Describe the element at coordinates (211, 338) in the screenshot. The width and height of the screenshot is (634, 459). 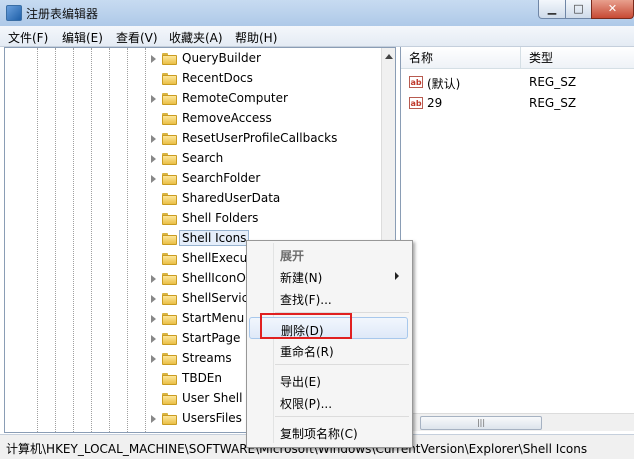
I see `tree-node-label: StartPage` at that location.